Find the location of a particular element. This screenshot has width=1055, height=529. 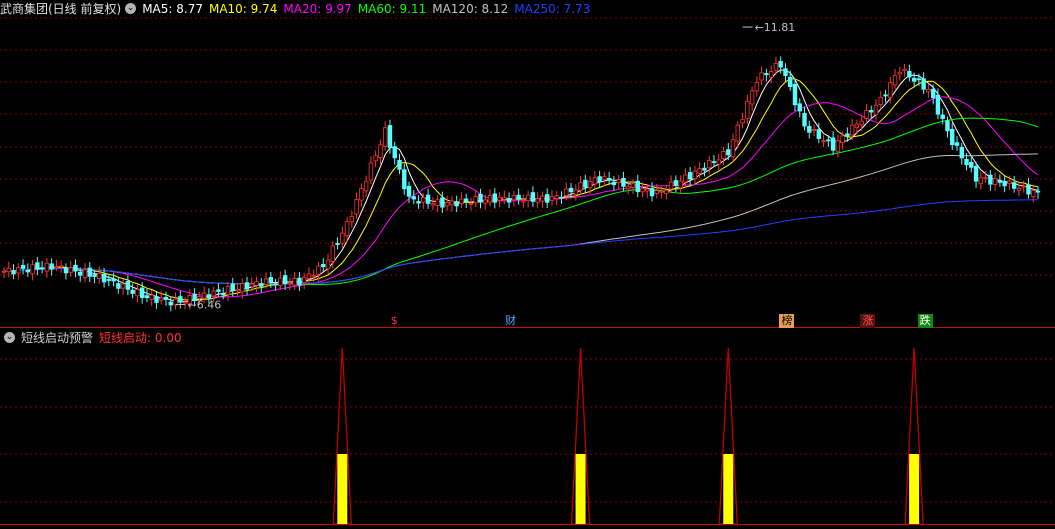

event-tag: 跌 is located at coordinates (925, 321).